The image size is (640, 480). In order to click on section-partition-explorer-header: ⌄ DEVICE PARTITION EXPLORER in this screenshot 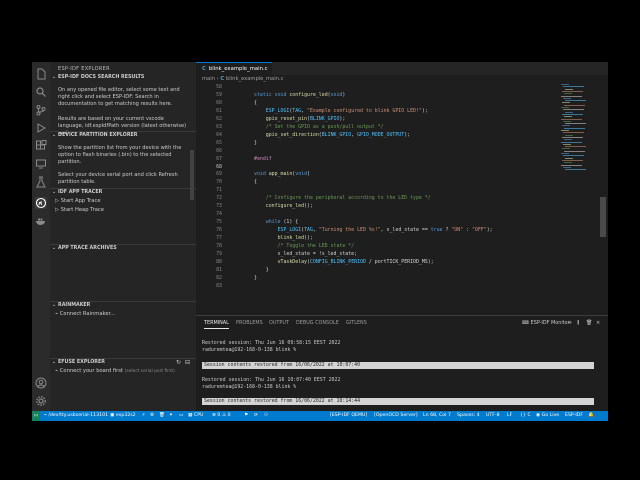, I will do `click(94, 135)`.